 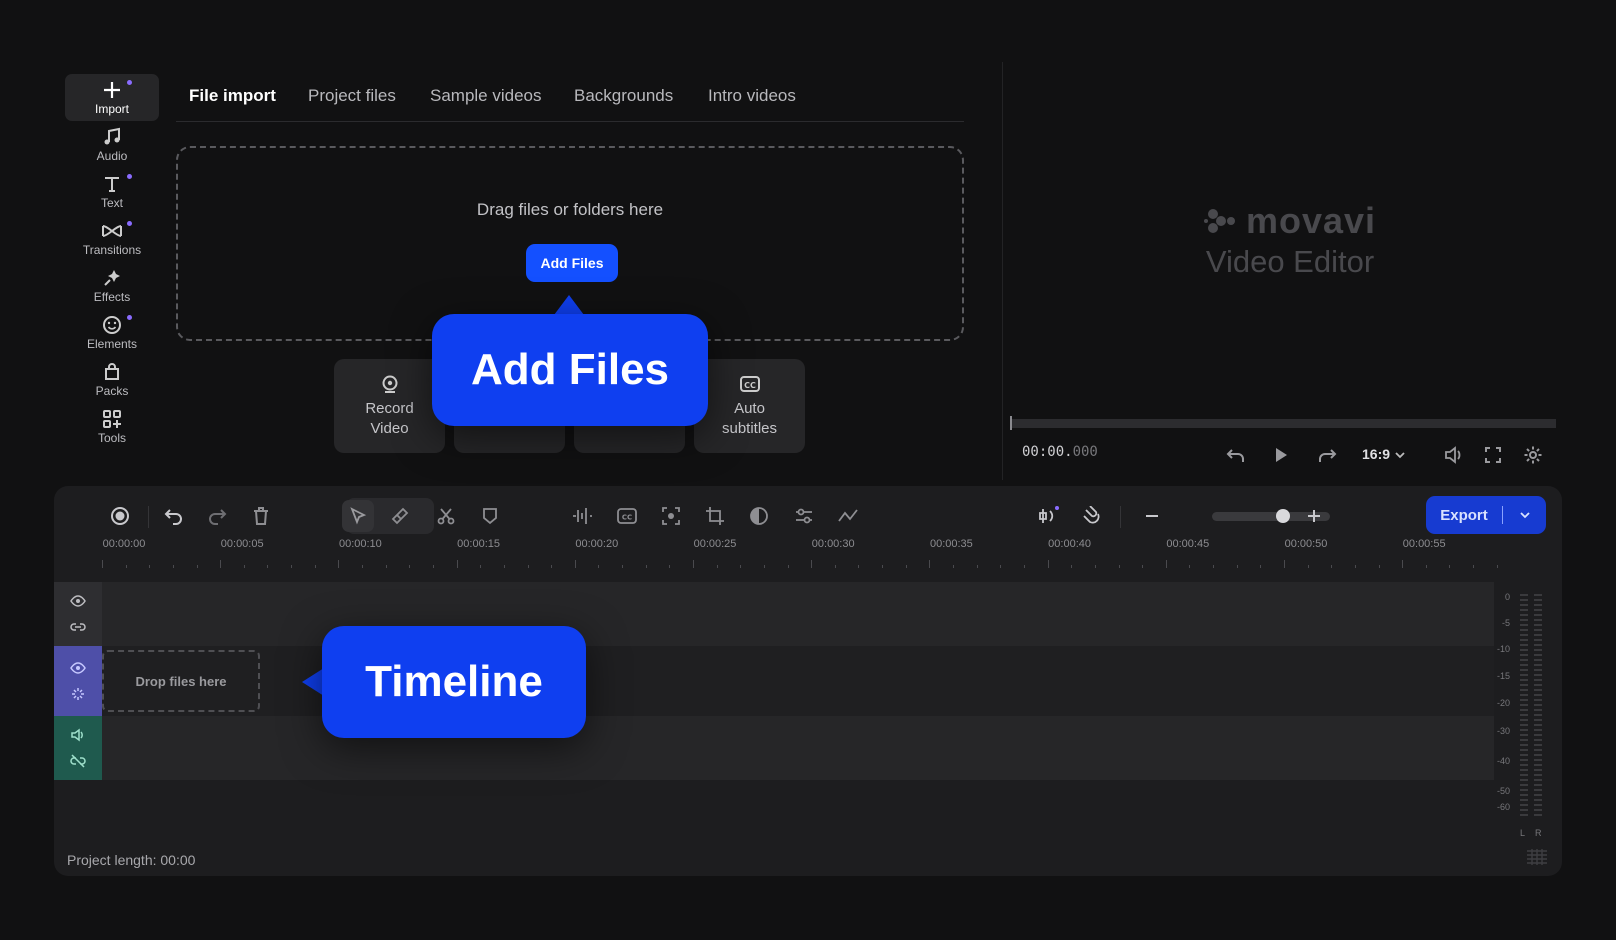 What do you see at coordinates (1537, 857) in the screenshot?
I see `meter-grid-icon` at bounding box center [1537, 857].